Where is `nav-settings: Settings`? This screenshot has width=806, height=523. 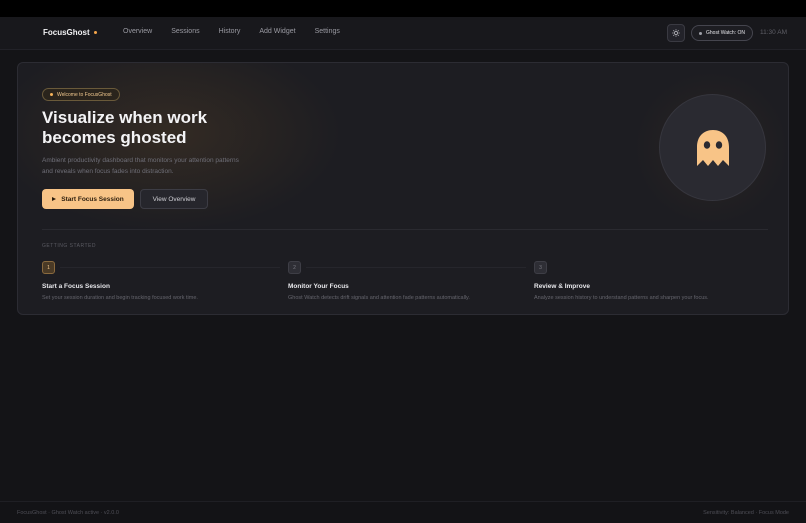
nav-settings: Settings is located at coordinates (327, 31).